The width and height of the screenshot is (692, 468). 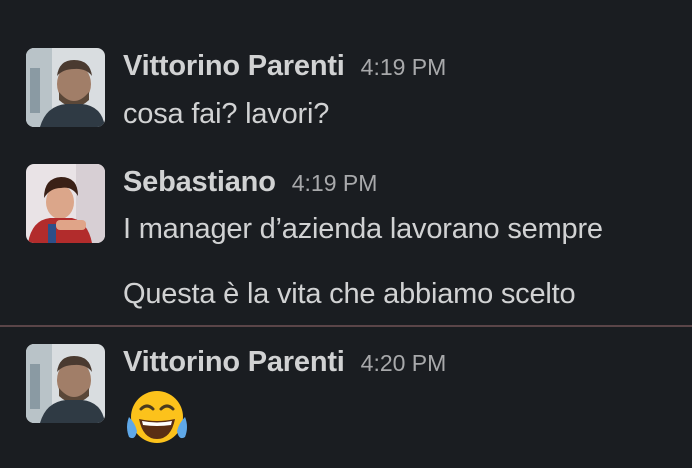 What do you see at coordinates (349, 294) in the screenshot?
I see `message-text: Questa è la vita che abbiamo scelto` at bounding box center [349, 294].